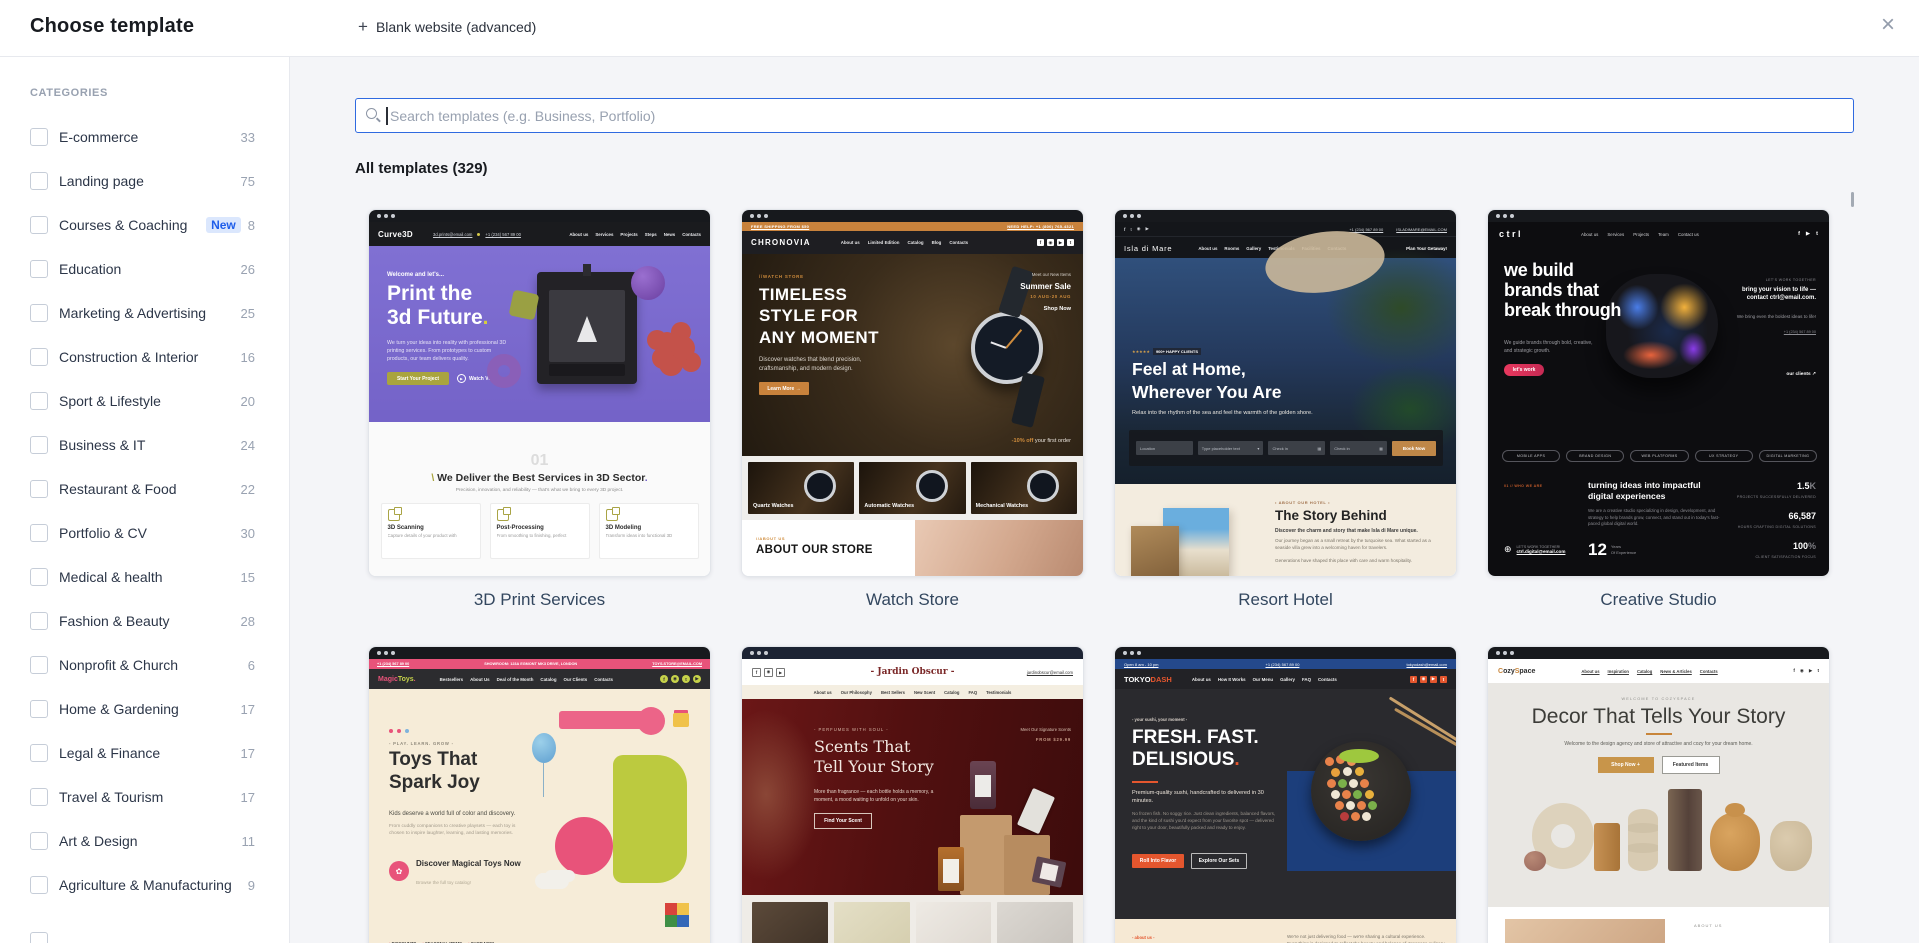 The width and height of the screenshot is (1919, 943). What do you see at coordinates (998, 345) in the screenshot?
I see `watch-hand` at bounding box center [998, 345].